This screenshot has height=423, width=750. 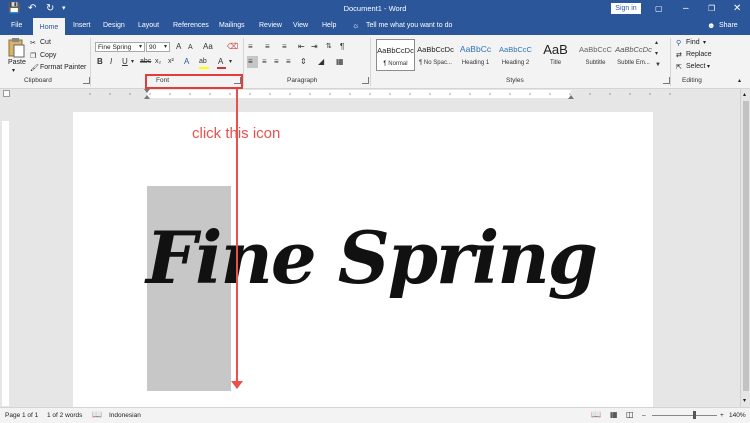 I want to click on sign-in-button: Sign in, so click(x=626, y=8).